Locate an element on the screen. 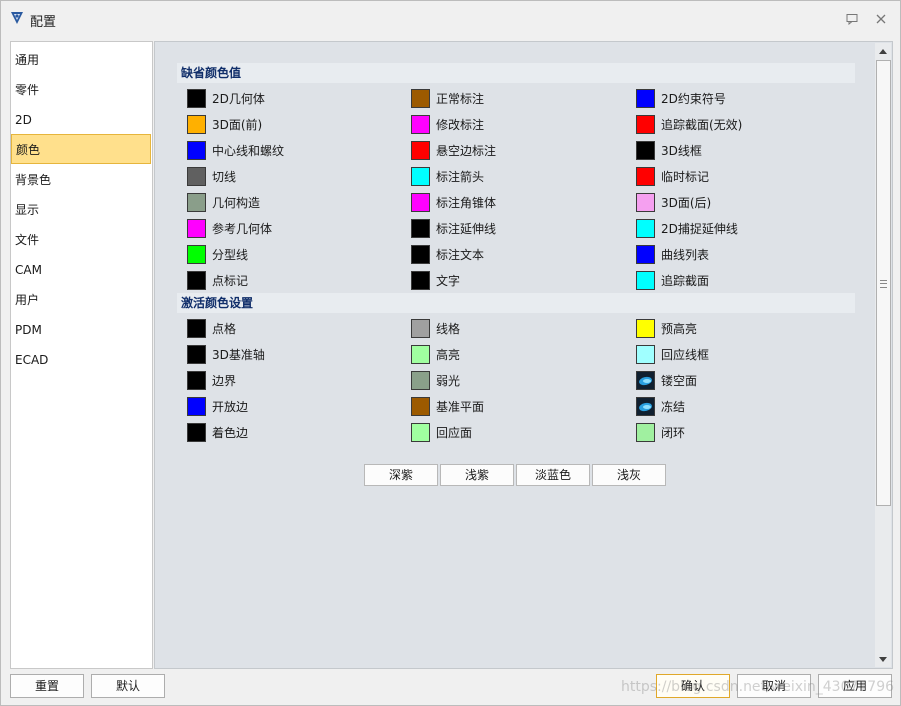 The width and height of the screenshot is (901, 706). color-item-dimension-extension-line: 标注延伸线 is located at coordinates (453, 228).